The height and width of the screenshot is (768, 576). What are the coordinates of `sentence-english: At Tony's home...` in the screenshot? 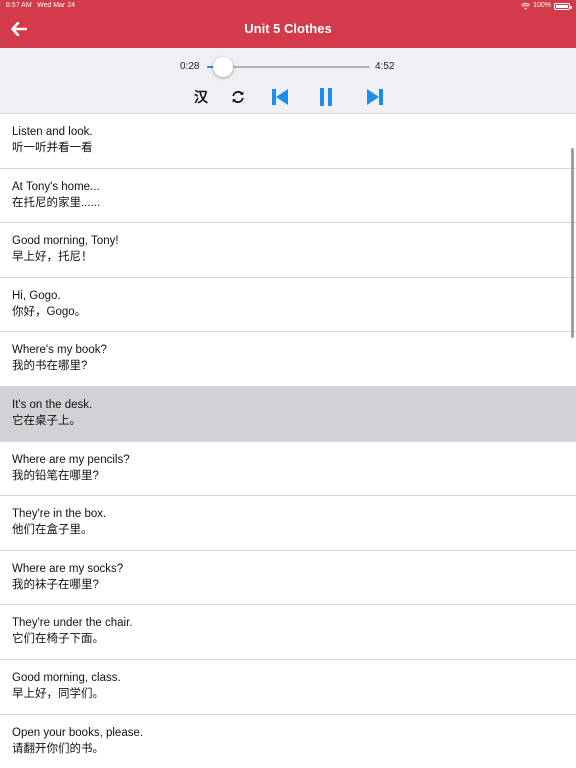 It's located at (56, 186).